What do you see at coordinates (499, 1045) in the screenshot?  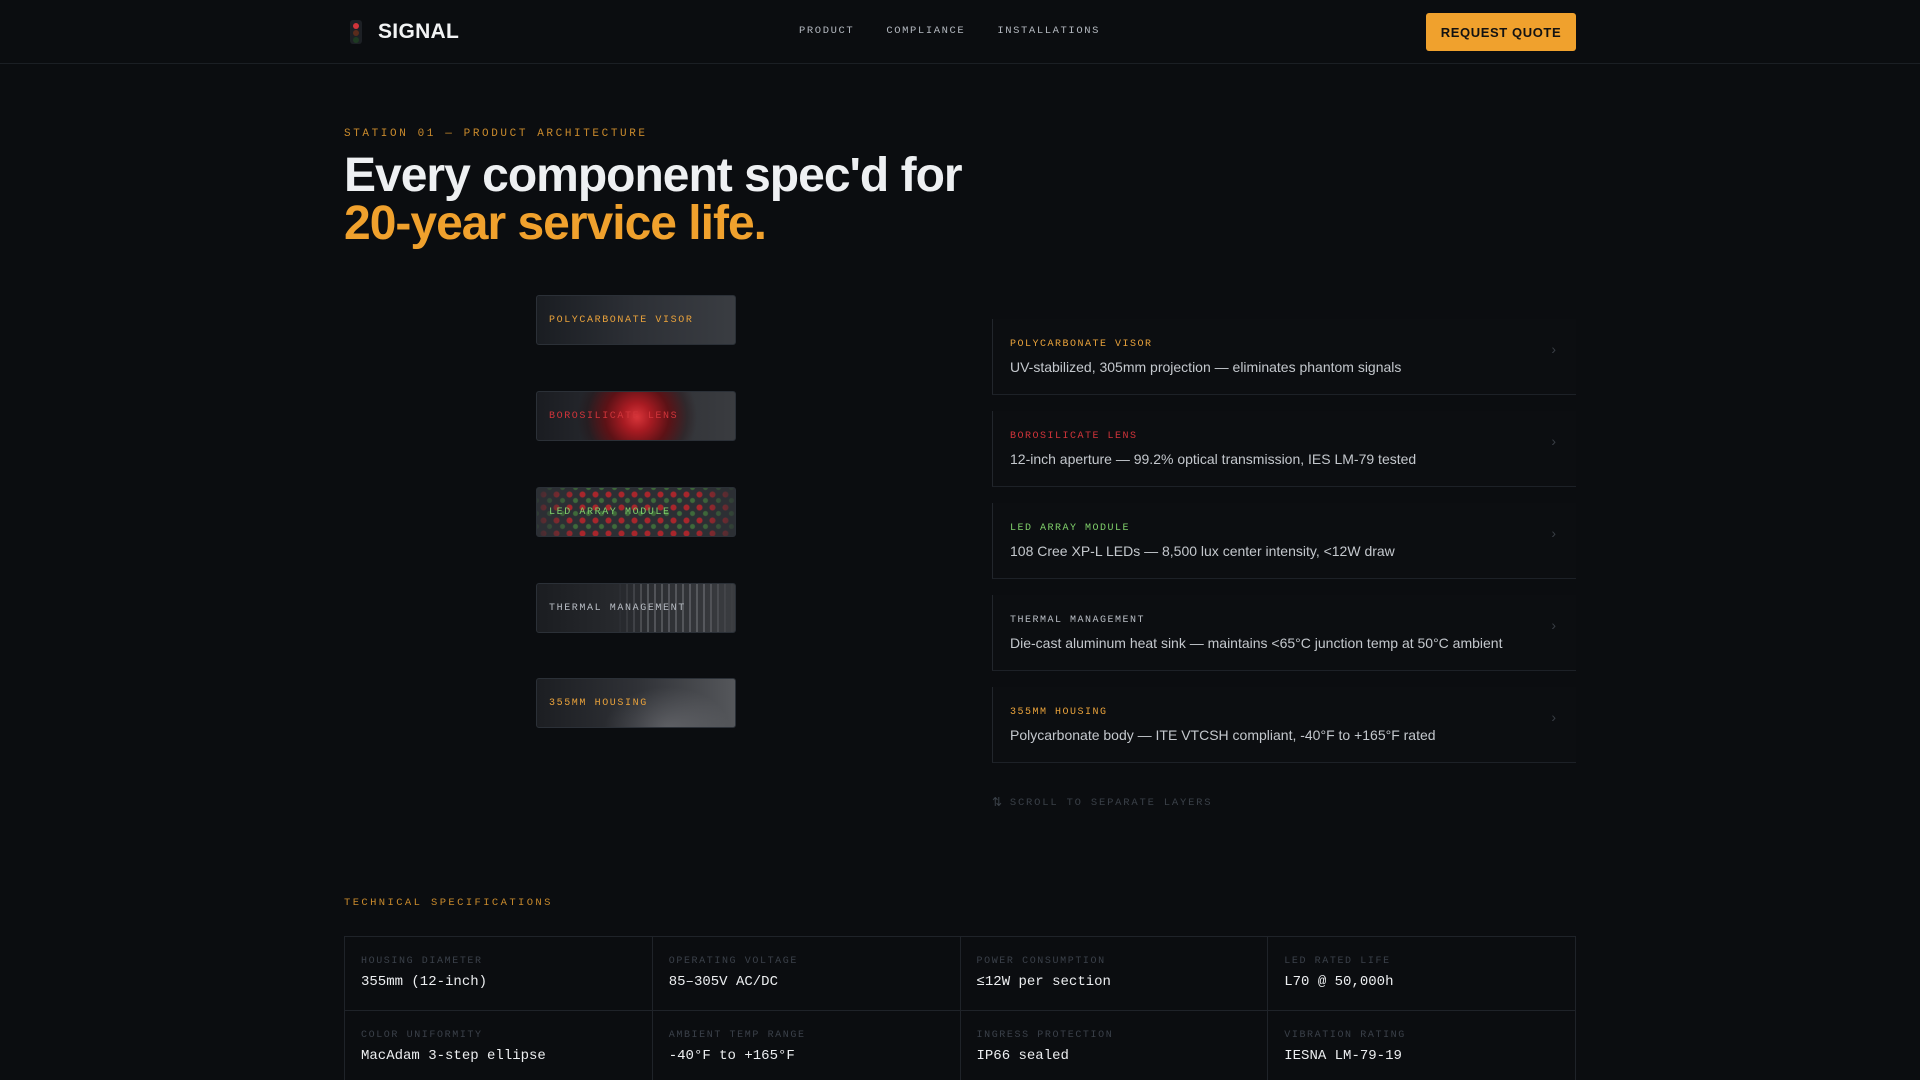 I see `spec-cell: COLOR UNIFORMITY MacAdam 3-step ellipse` at bounding box center [499, 1045].